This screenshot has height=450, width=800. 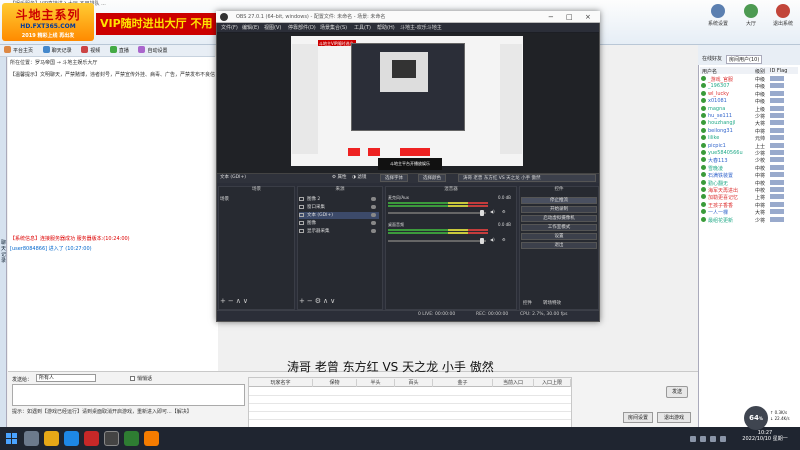 What do you see at coordinates (552, 303) in the screenshot?
I see `dock-tab-transitions: 转场特效` at bounding box center [552, 303].